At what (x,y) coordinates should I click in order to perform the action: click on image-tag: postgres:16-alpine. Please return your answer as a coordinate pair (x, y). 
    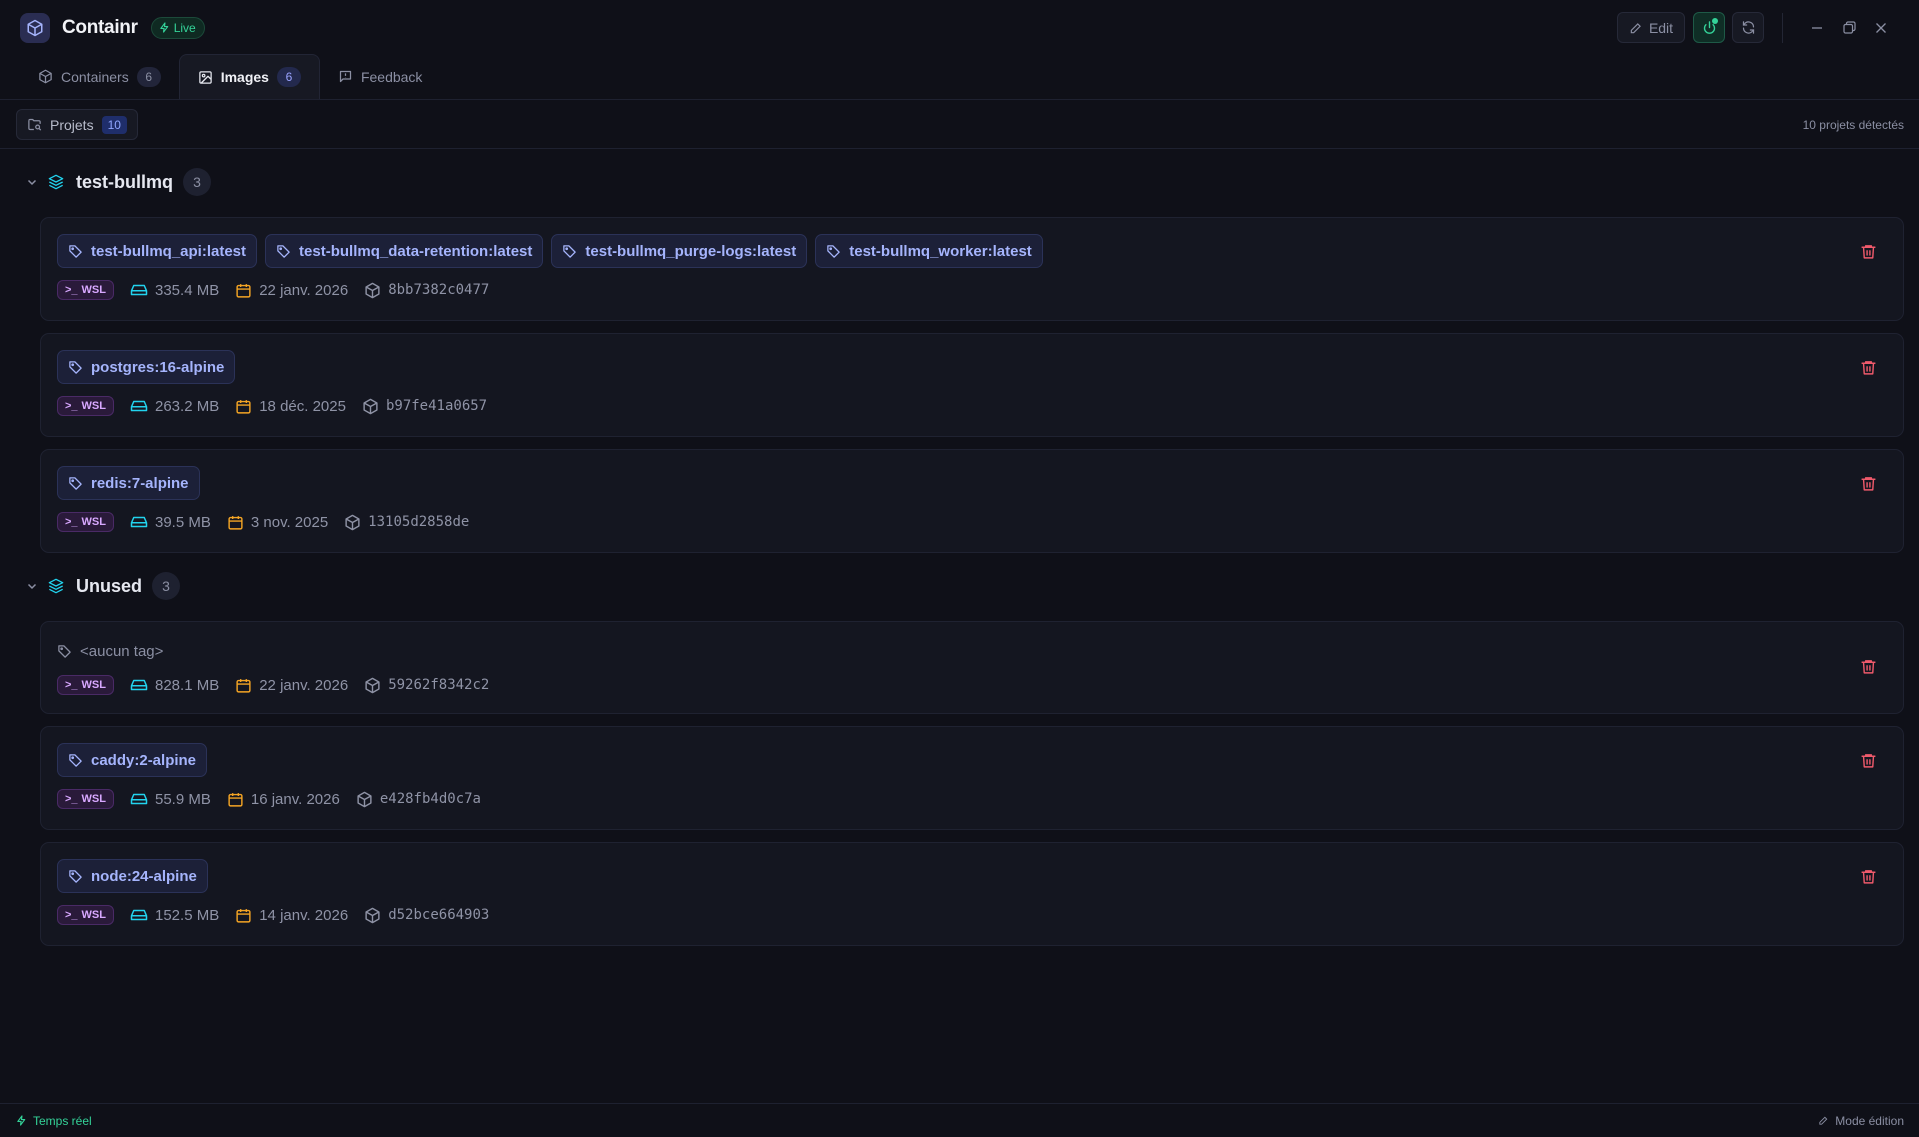
    Looking at the image, I should click on (146, 367).